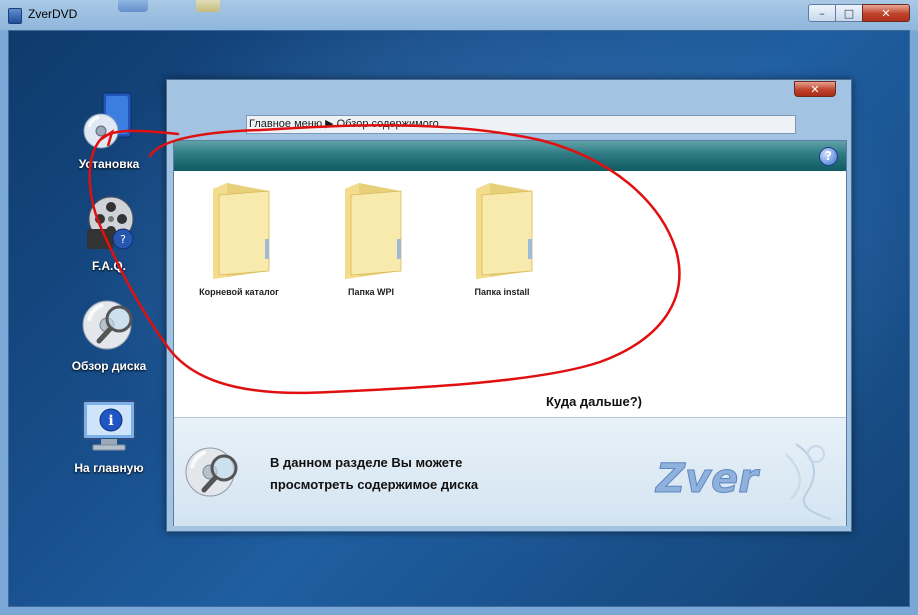 The width and height of the screenshot is (918, 615). Describe the element at coordinates (108, 266) in the screenshot. I see `sidebar-item-label: F.A.Q.` at that location.